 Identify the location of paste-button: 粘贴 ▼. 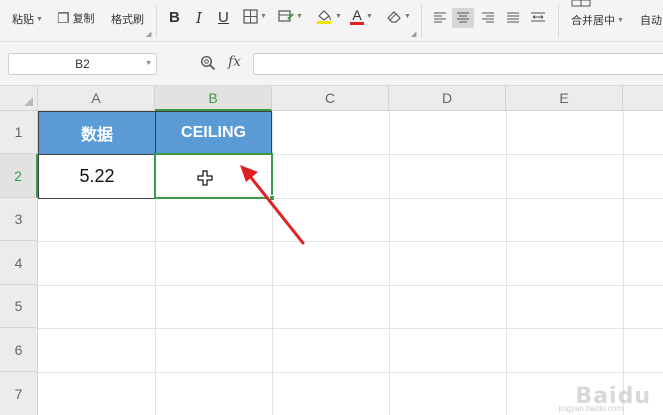
(27, 19).